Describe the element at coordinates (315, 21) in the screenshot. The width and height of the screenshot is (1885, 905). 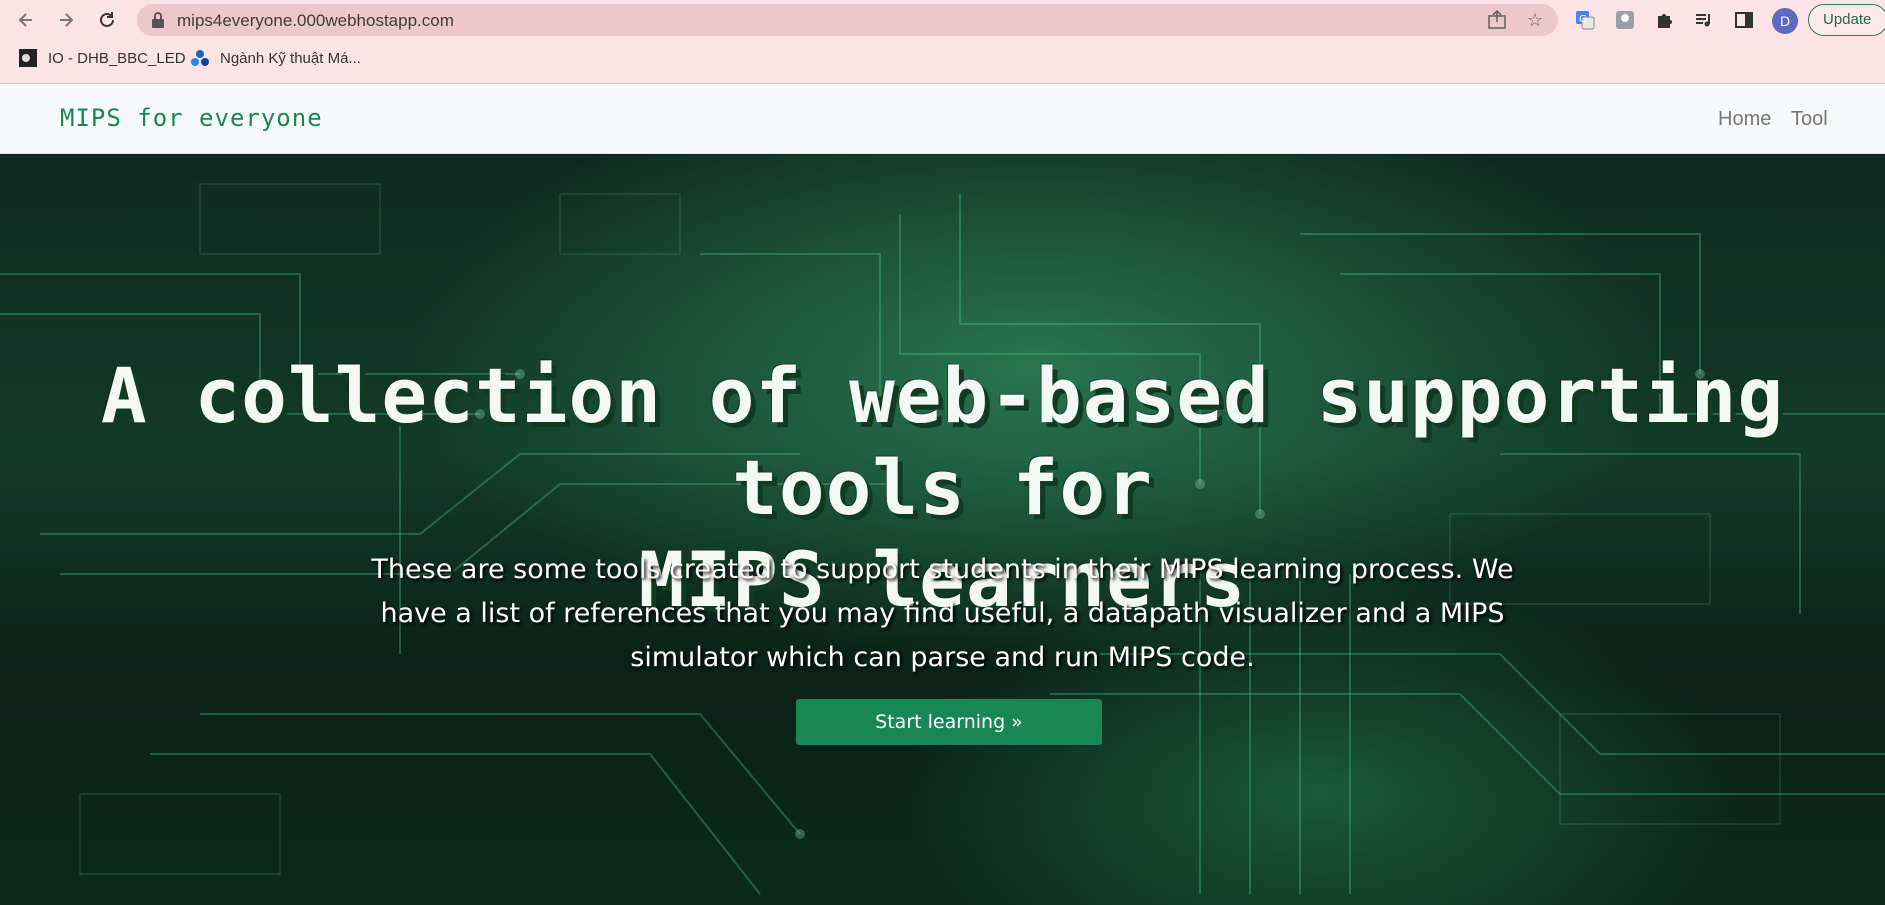
I see `url-text: mips4everyone.000webhostapp.com` at that location.